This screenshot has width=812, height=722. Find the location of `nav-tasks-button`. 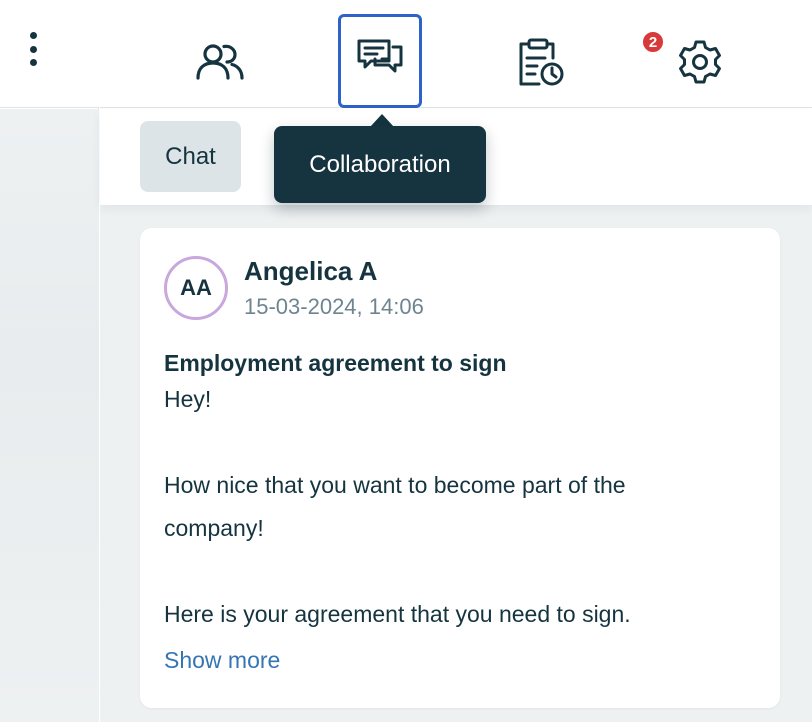

nav-tasks-button is located at coordinates (540, 61).